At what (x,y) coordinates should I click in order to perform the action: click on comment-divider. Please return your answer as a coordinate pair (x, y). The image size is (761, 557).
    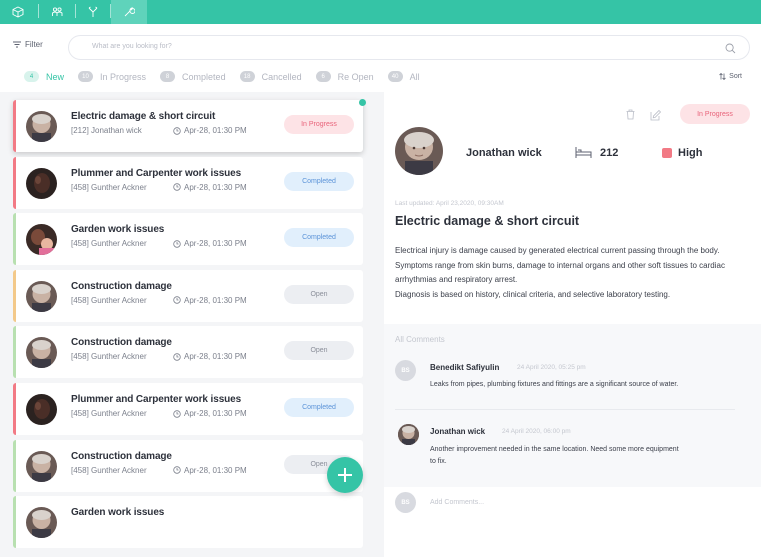
    Looking at the image, I should click on (565, 409).